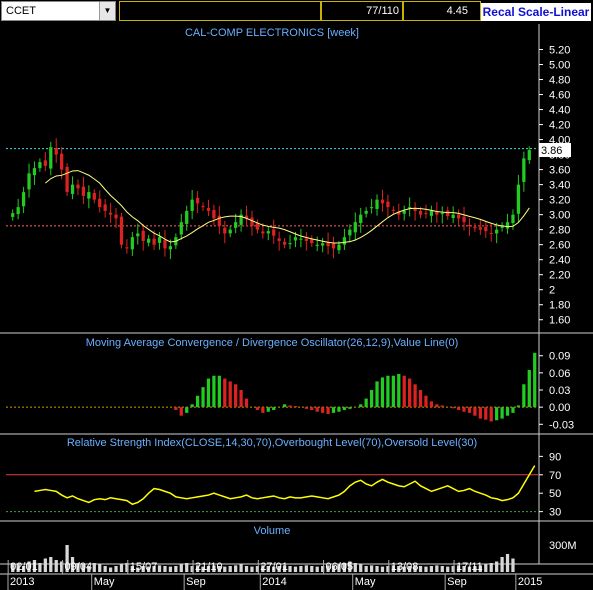 Image resolution: width=593 pixels, height=590 pixels. Describe the element at coordinates (559, 66) in the screenshot. I see `price-y-tick-label: 5.00` at that location.